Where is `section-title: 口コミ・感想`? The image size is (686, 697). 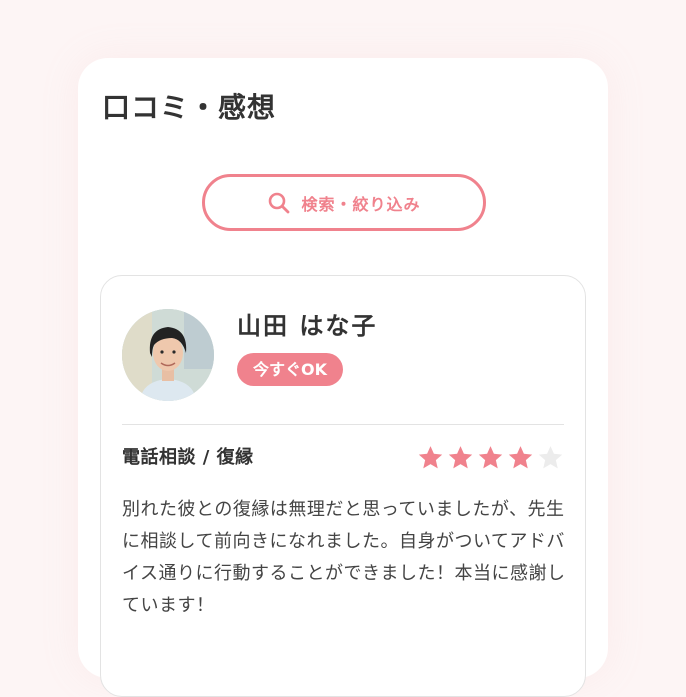
section-title: 口コミ・感想 is located at coordinates (189, 107).